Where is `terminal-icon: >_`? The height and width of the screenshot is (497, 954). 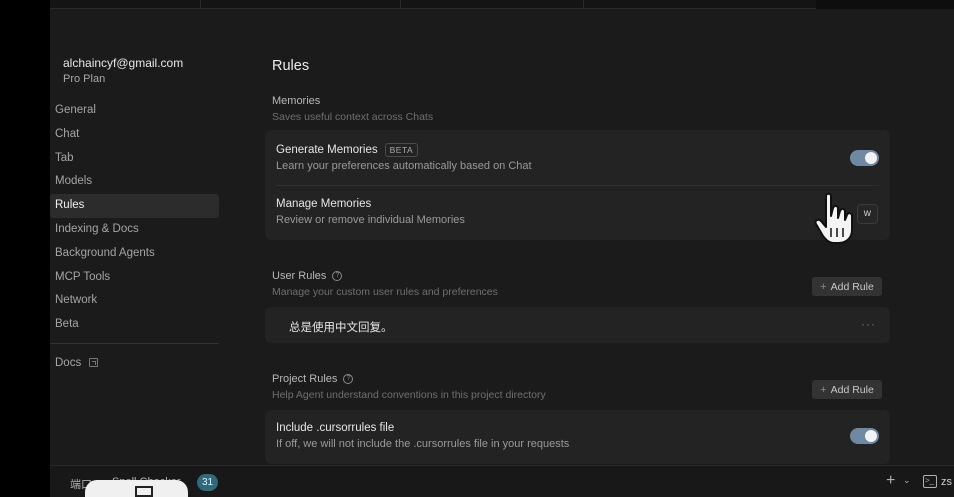
terminal-icon: >_ is located at coordinates (930, 481).